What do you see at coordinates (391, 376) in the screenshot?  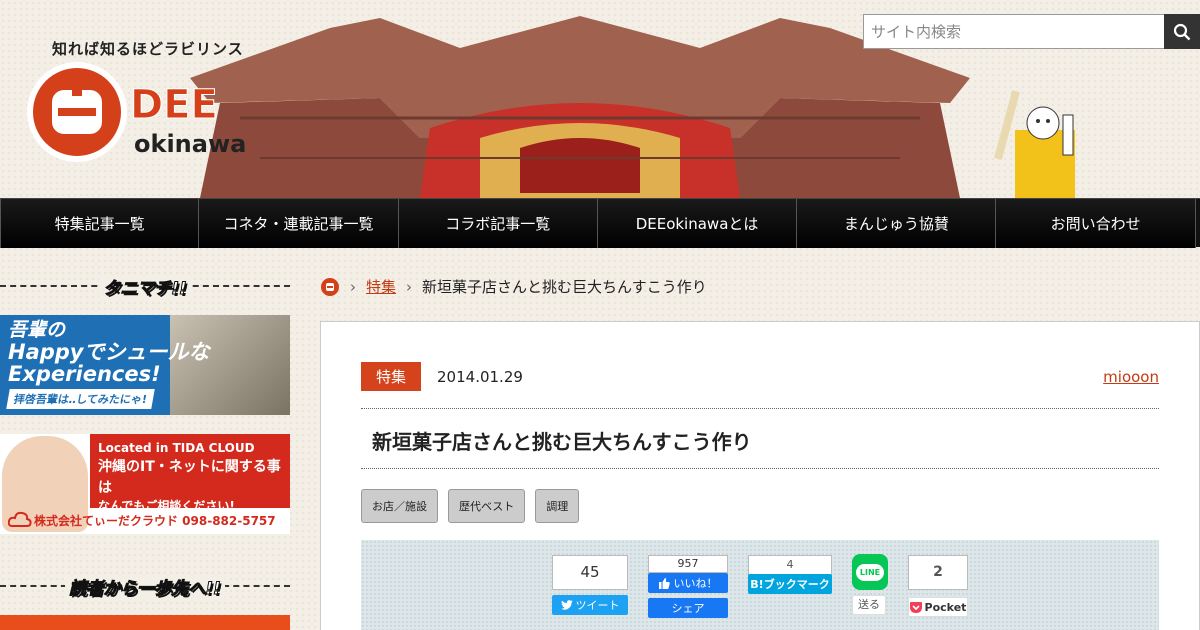 I see `category-badge: 特集` at bounding box center [391, 376].